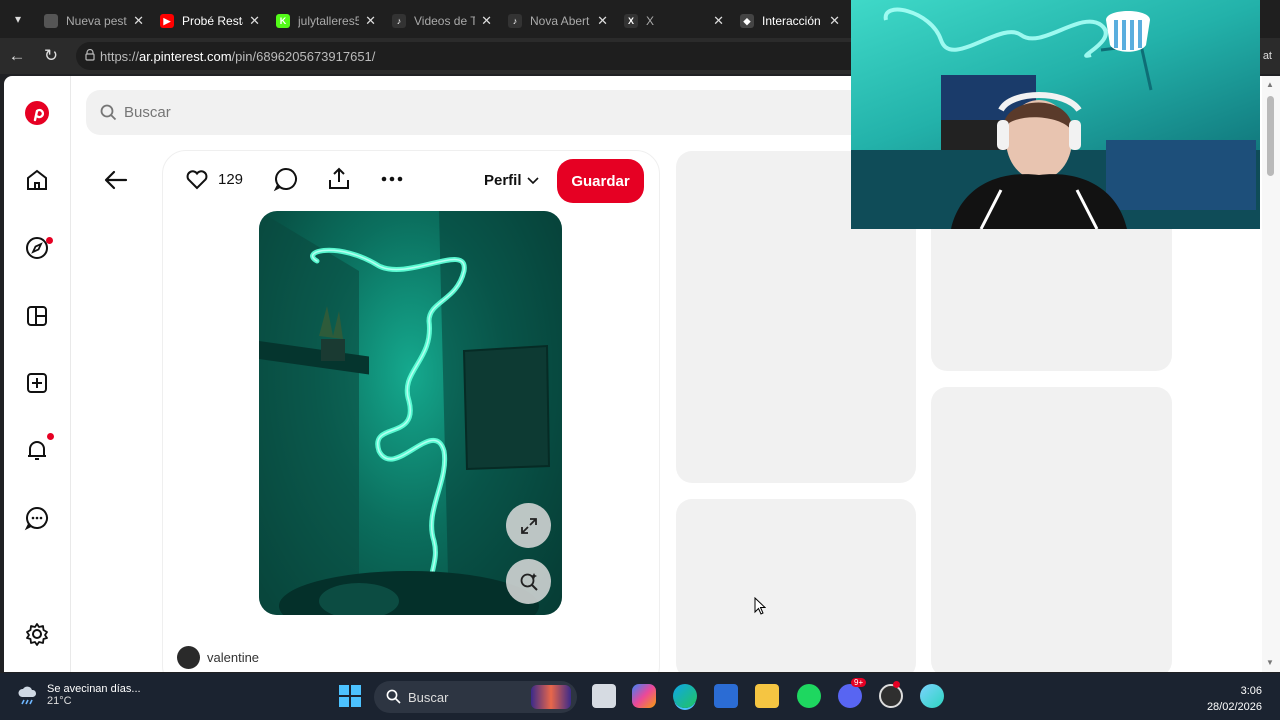 This screenshot has width=1280, height=720. I want to click on browser-tab: ▶ Probé Resta ✕, so click(210, 21).